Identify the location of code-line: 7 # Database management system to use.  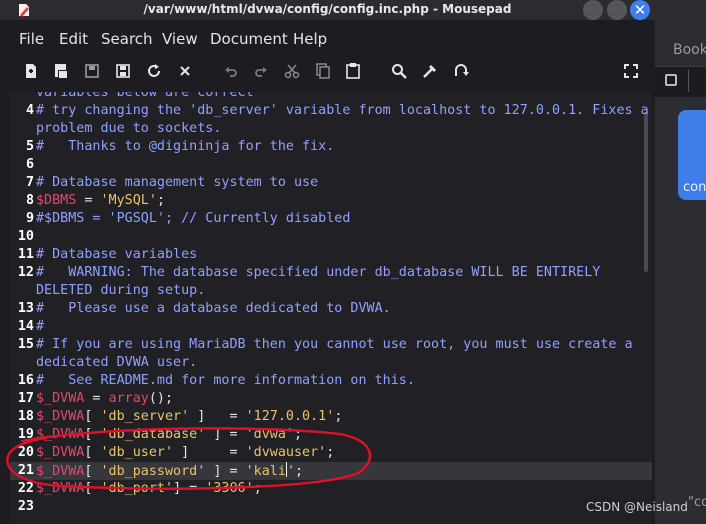
(331, 183).